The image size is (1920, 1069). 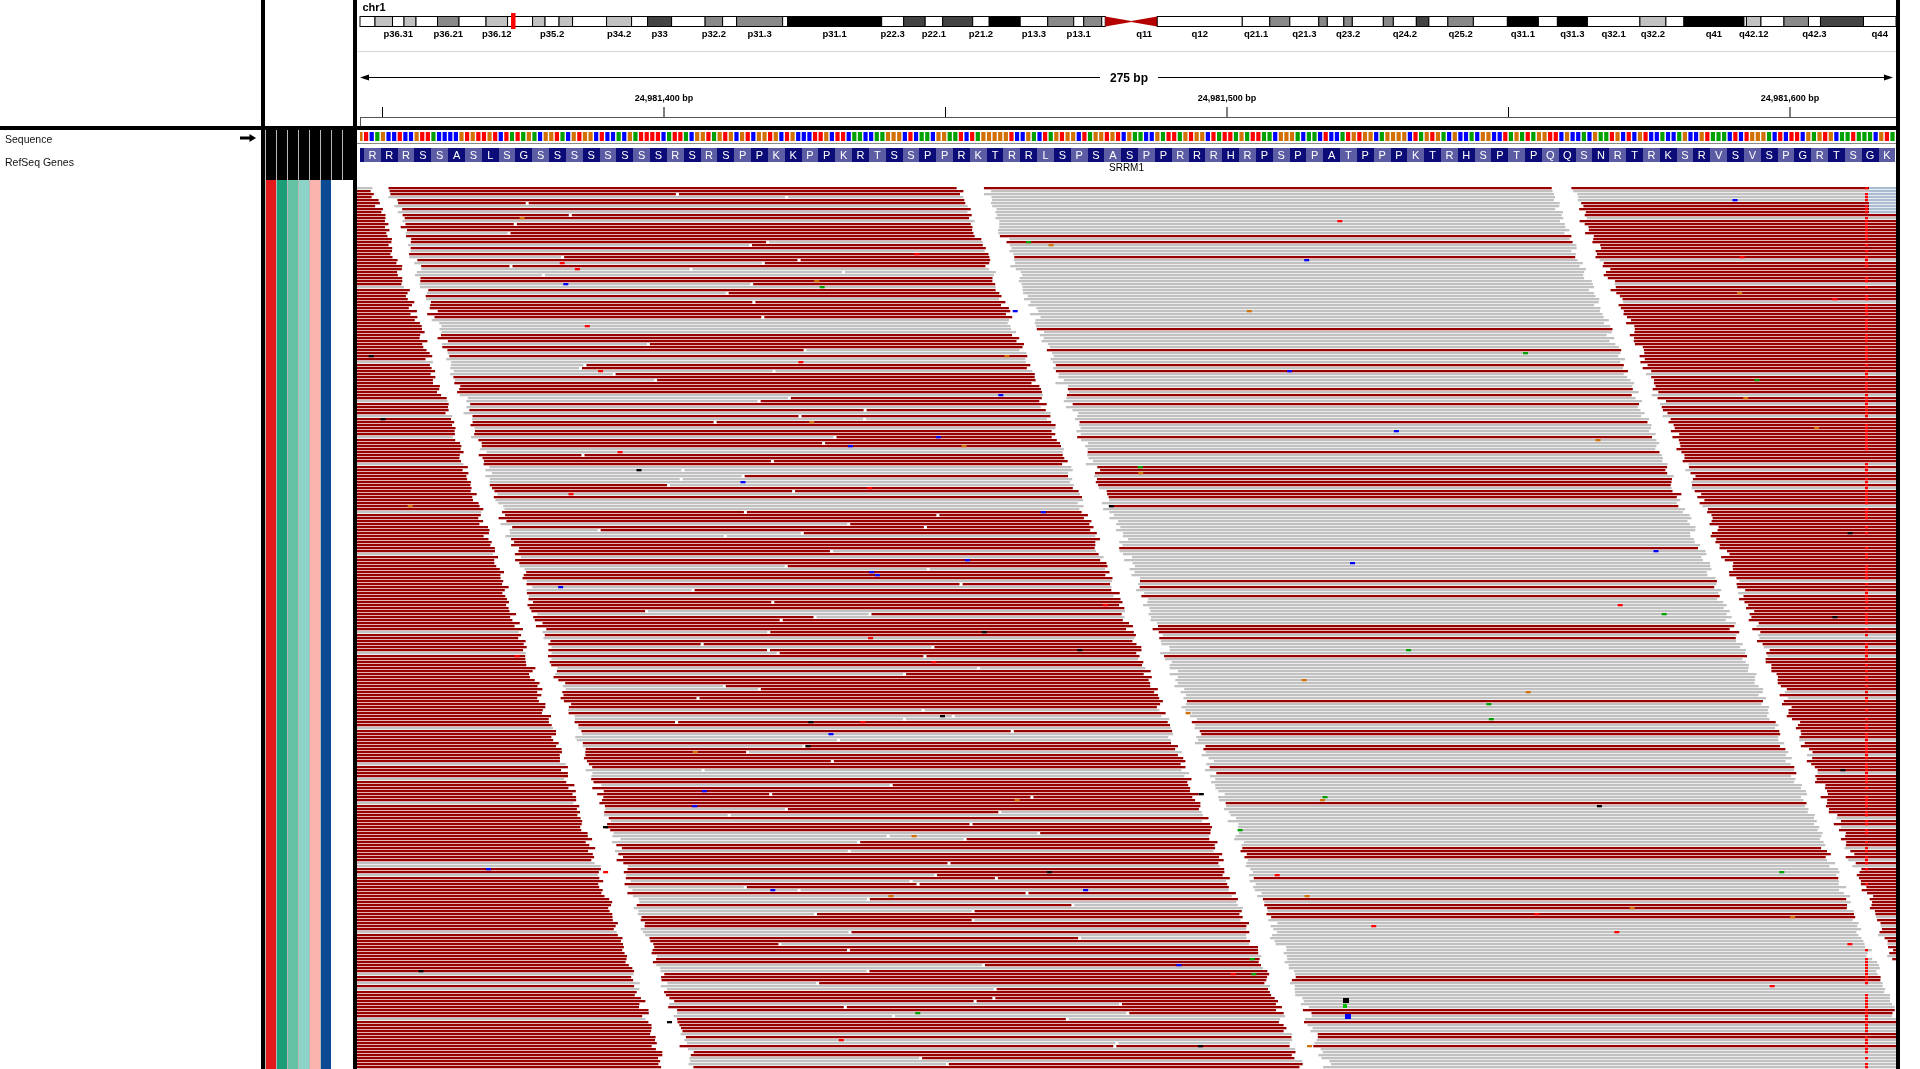 What do you see at coordinates (29, 139) in the screenshot?
I see `track-name: Sequence` at bounding box center [29, 139].